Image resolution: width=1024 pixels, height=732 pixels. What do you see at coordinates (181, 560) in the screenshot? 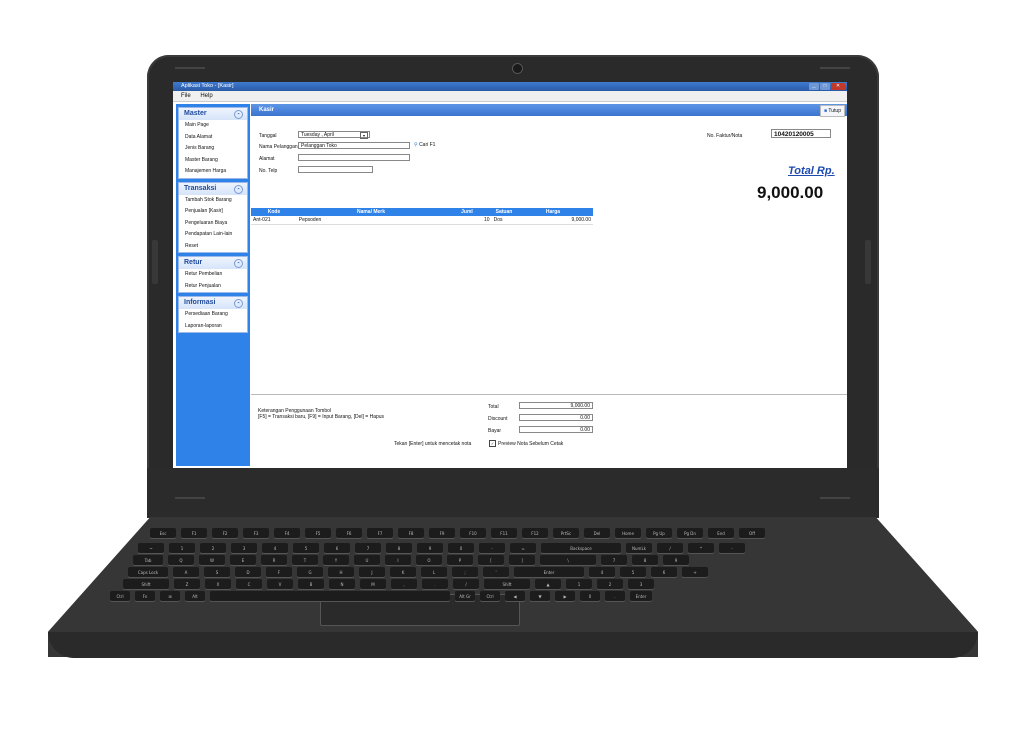
I see `keyboard-key: Q` at bounding box center [181, 560].